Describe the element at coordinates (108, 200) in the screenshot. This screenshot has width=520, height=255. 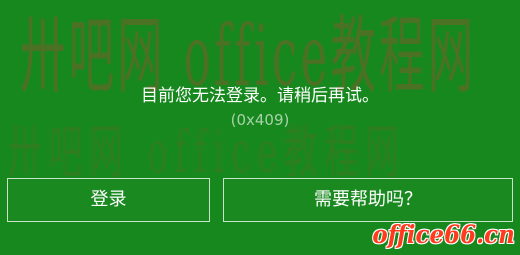
I see `sign-in-button: 登录` at that location.